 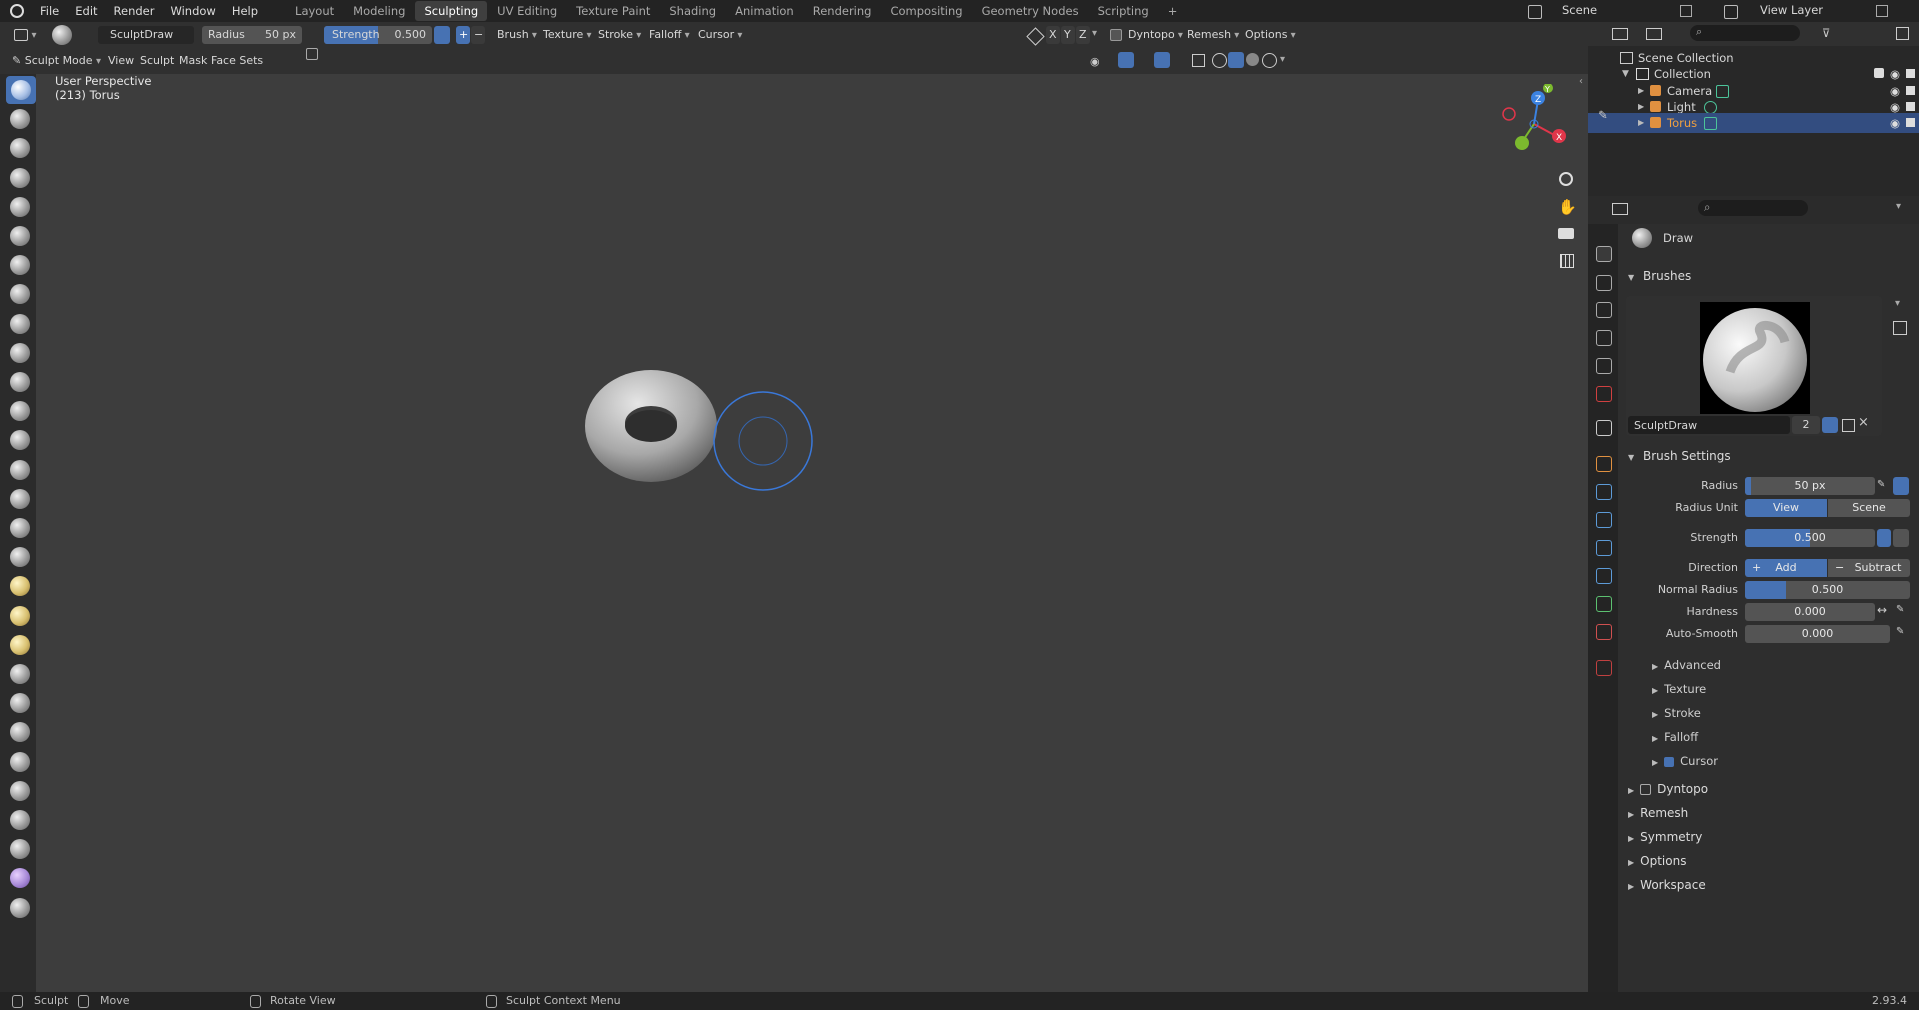 I want to click on edit-pencil-icon: ✎, so click(x=1603, y=115).